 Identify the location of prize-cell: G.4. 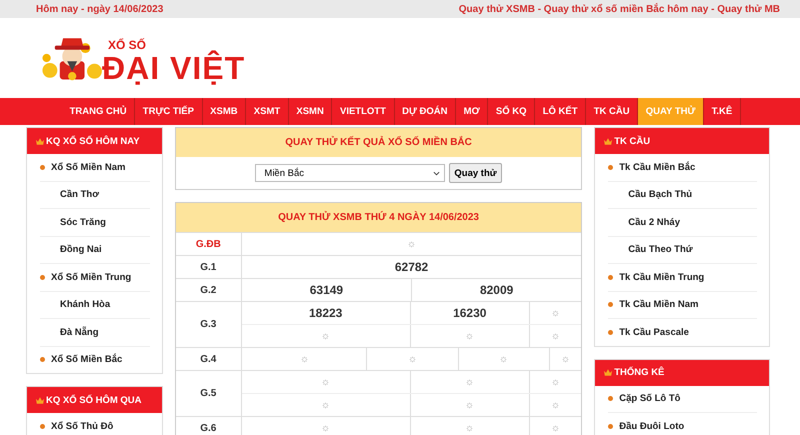
(209, 359).